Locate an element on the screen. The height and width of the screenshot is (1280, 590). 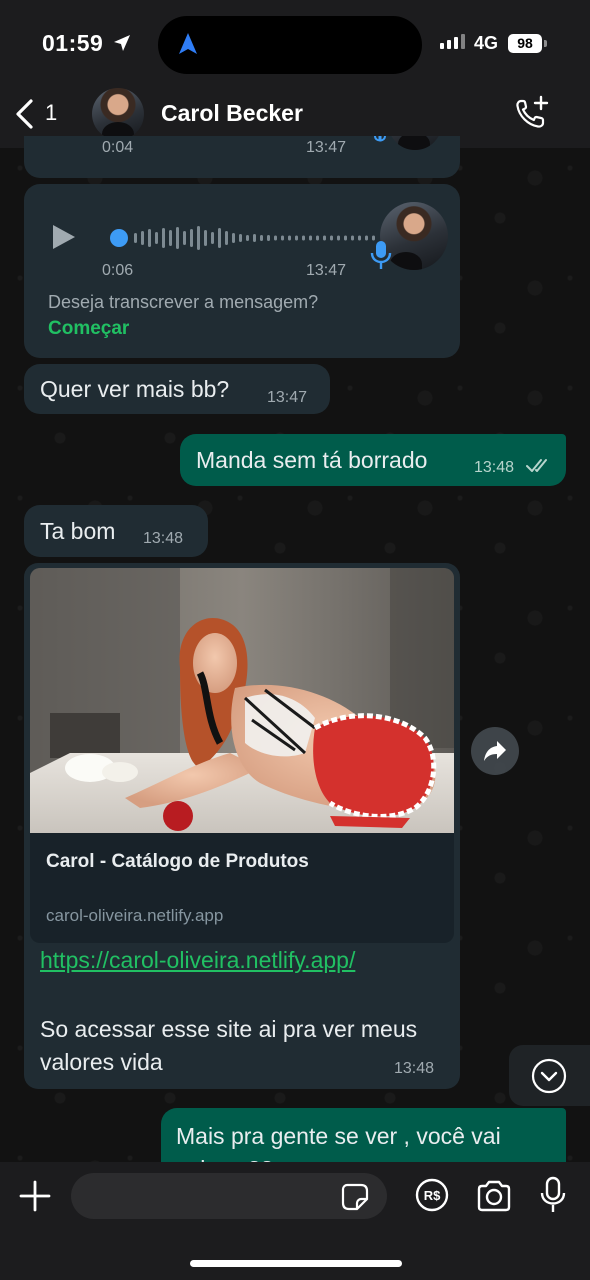
forward-button is located at coordinates (495, 751).